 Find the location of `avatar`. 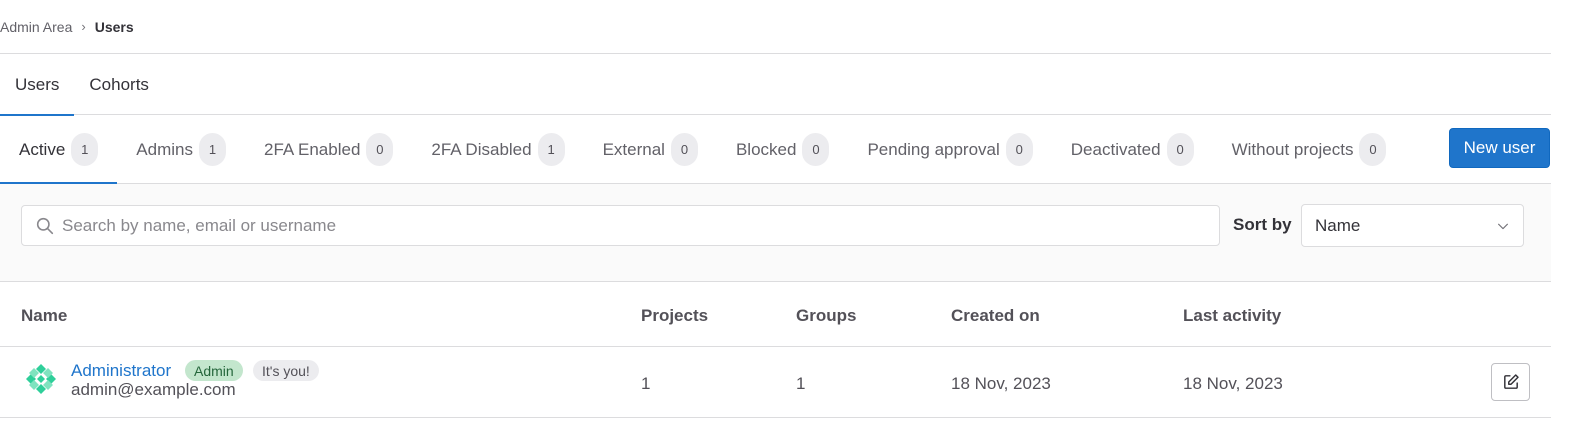

avatar is located at coordinates (41, 379).